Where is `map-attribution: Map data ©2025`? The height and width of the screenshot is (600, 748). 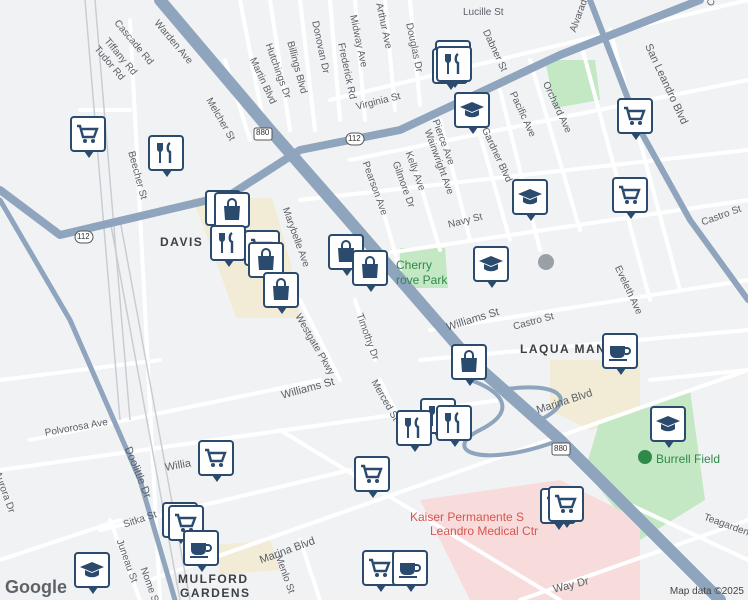 map-attribution: Map data ©2025 is located at coordinates (706, 591).